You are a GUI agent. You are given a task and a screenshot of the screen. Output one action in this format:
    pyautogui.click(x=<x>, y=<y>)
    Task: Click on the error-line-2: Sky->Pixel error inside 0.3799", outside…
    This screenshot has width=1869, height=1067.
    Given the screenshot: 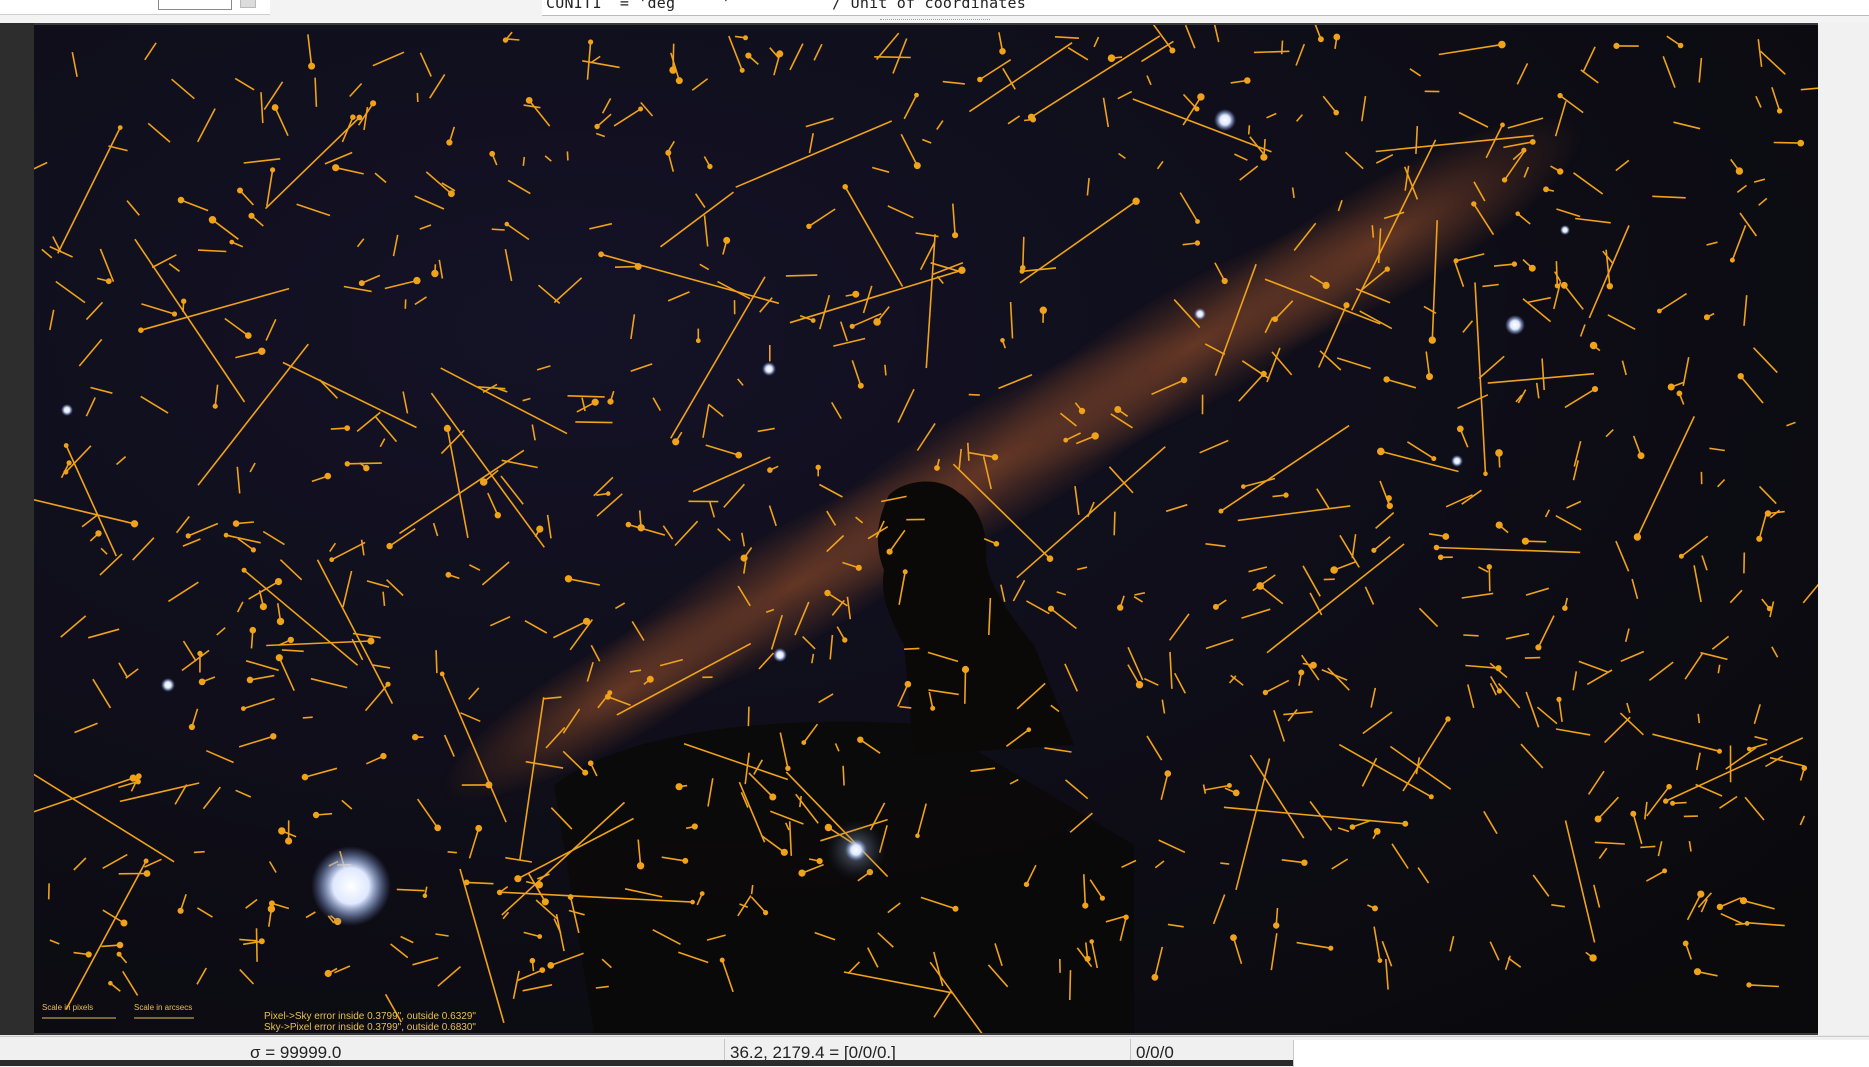 What is the action you would take?
    pyautogui.click(x=370, y=1027)
    